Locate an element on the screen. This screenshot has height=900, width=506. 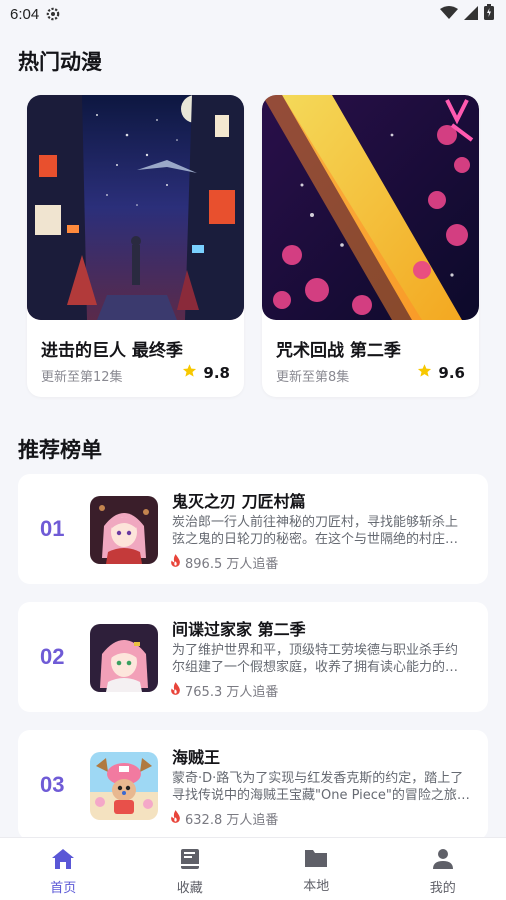
rank-title: 海贼王 is located at coordinates (196, 757).